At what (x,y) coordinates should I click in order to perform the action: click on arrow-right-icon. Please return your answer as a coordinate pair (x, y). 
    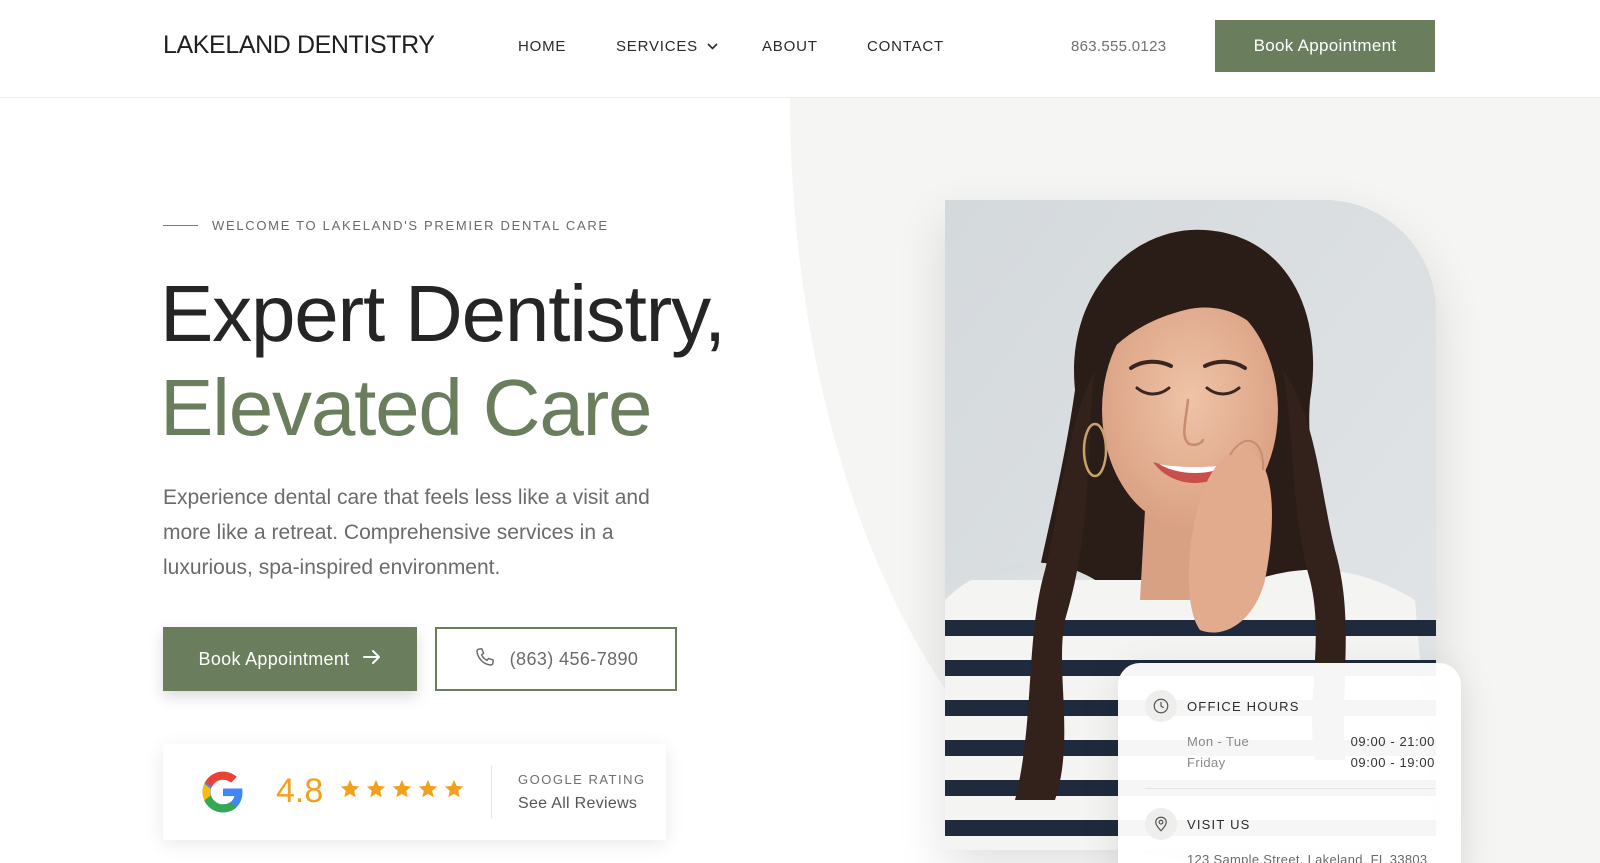
    Looking at the image, I should click on (372, 659).